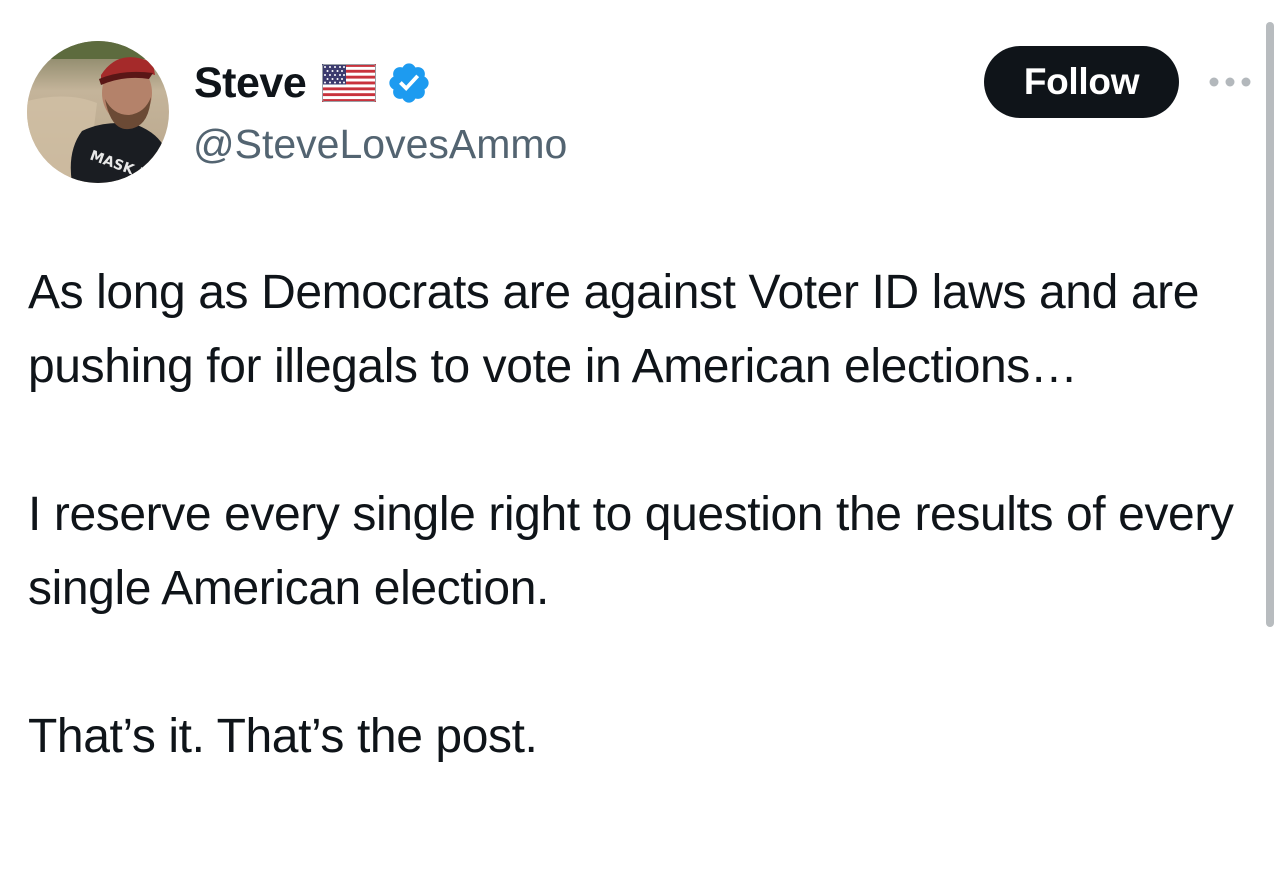  I want to click on author-handle: @SteveLovesAmmo, so click(380, 144).